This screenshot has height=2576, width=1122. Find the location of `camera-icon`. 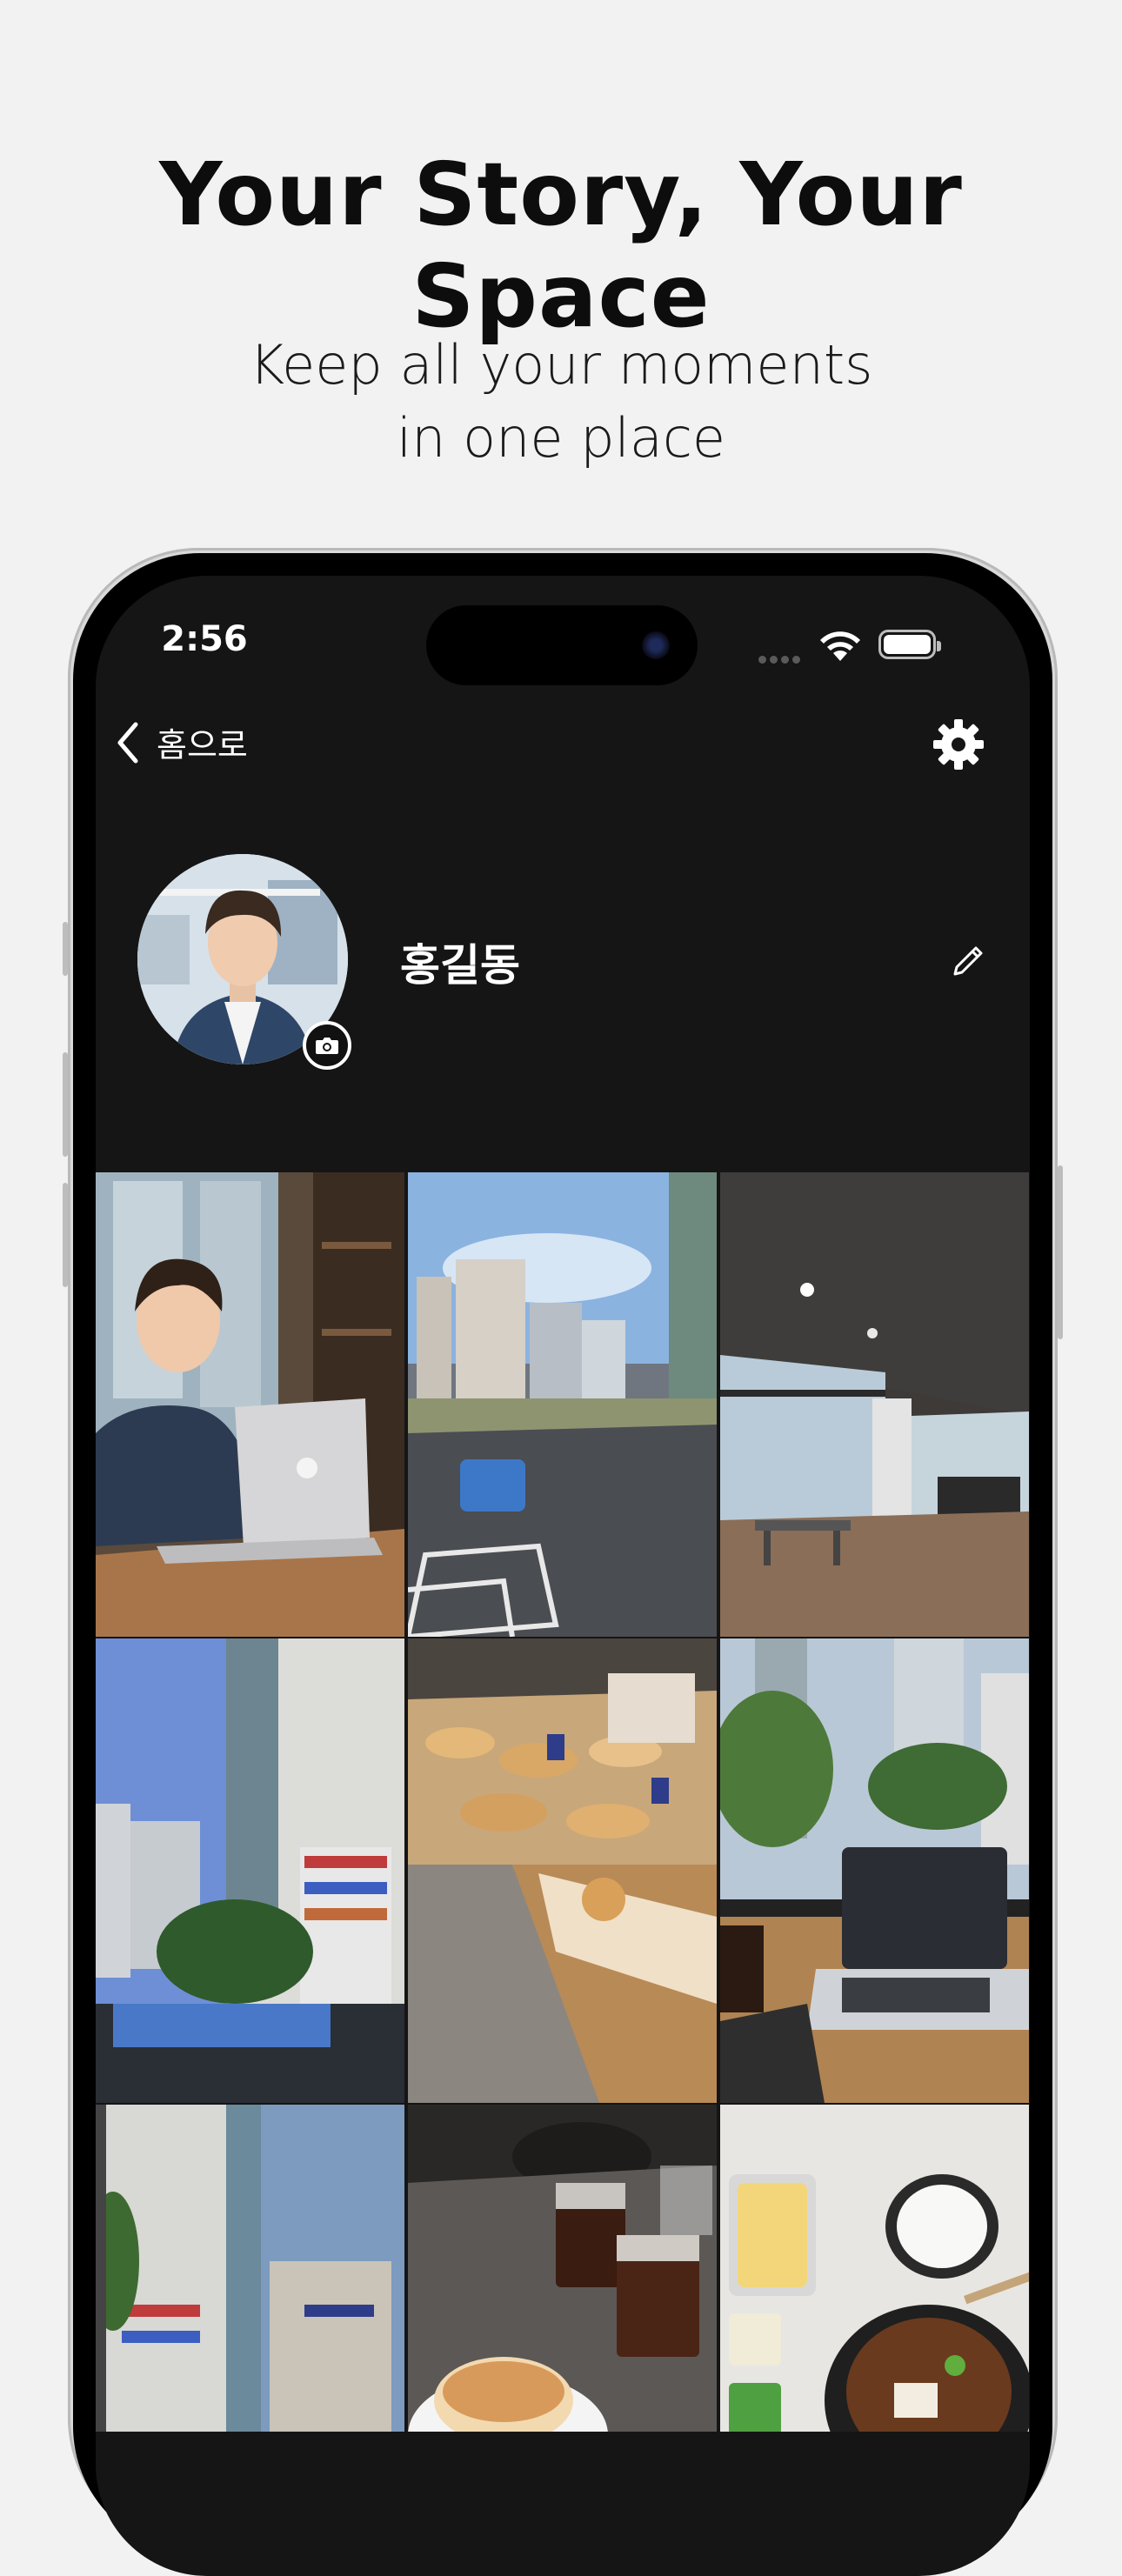

camera-icon is located at coordinates (327, 1046).